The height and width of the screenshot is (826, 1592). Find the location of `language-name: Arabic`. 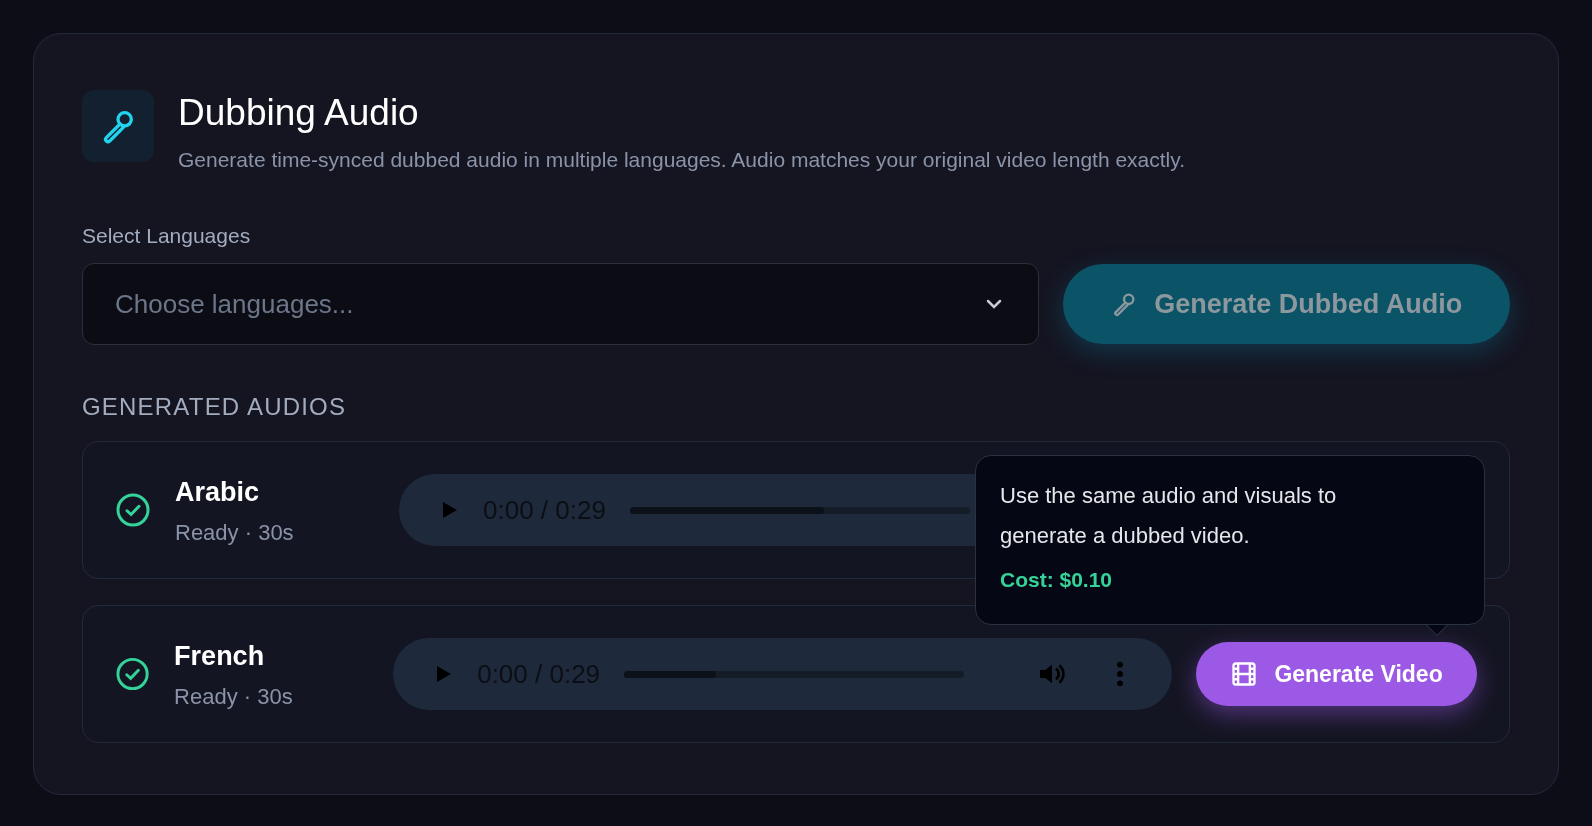

language-name: Arabic is located at coordinates (218, 492).